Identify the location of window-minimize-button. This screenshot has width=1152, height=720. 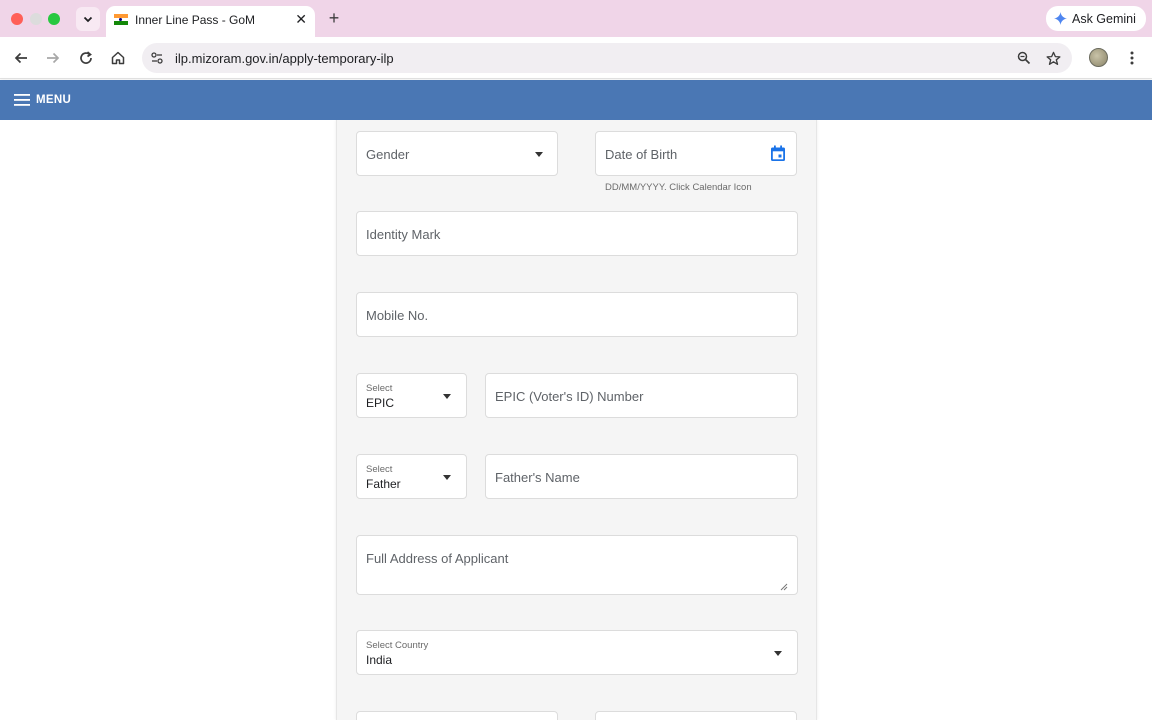
(36, 19).